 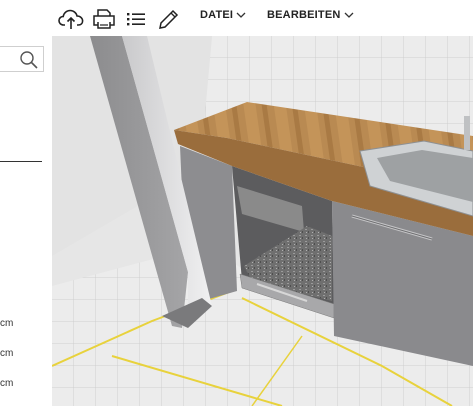 I want to click on search-icon, so click(x=29, y=60).